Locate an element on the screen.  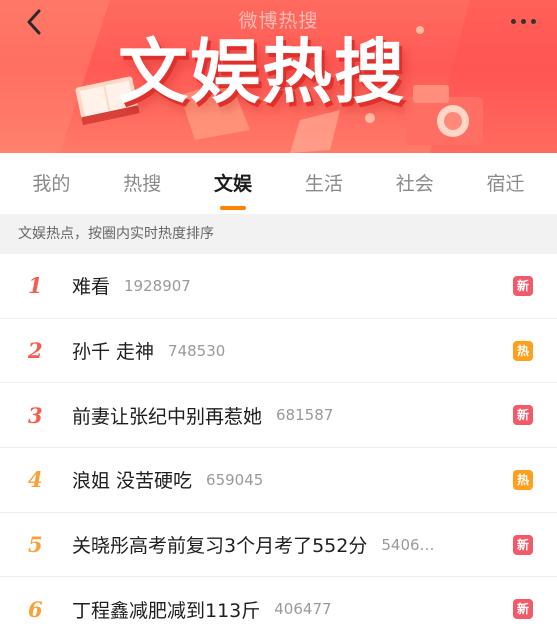
tab-suqian: 宿迁 is located at coordinates (506, 184).